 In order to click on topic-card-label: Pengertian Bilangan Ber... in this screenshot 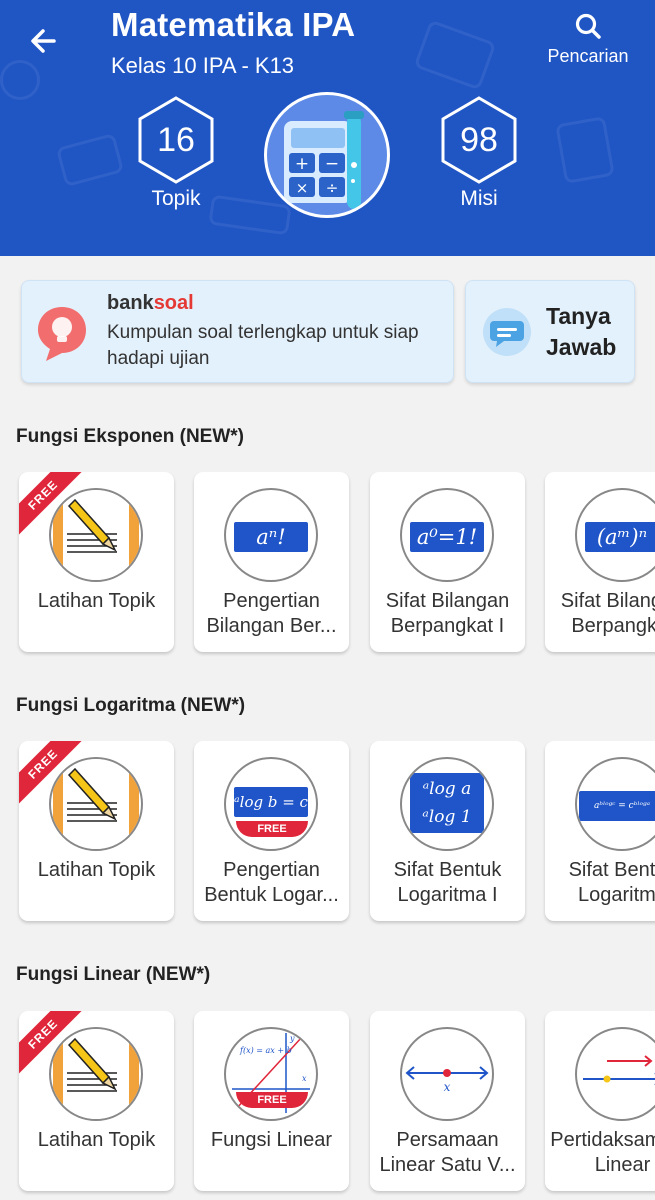, I will do `click(271, 613)`.